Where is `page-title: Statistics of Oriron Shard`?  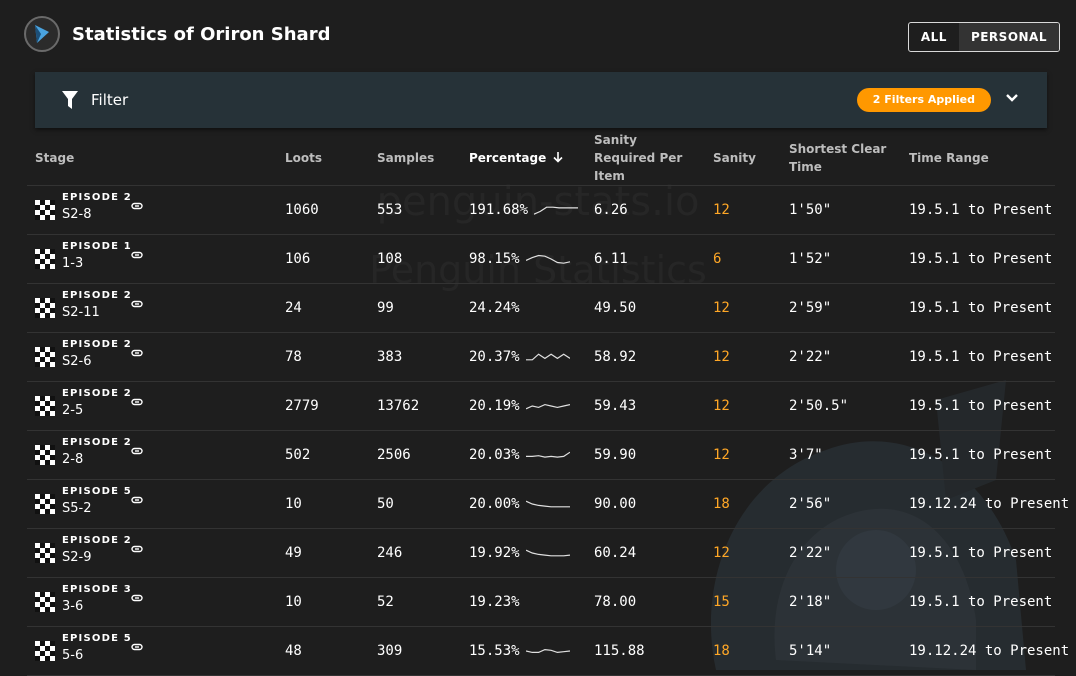
page-title: Statistics of Oriron Shard is located at coordinates (201, 34).